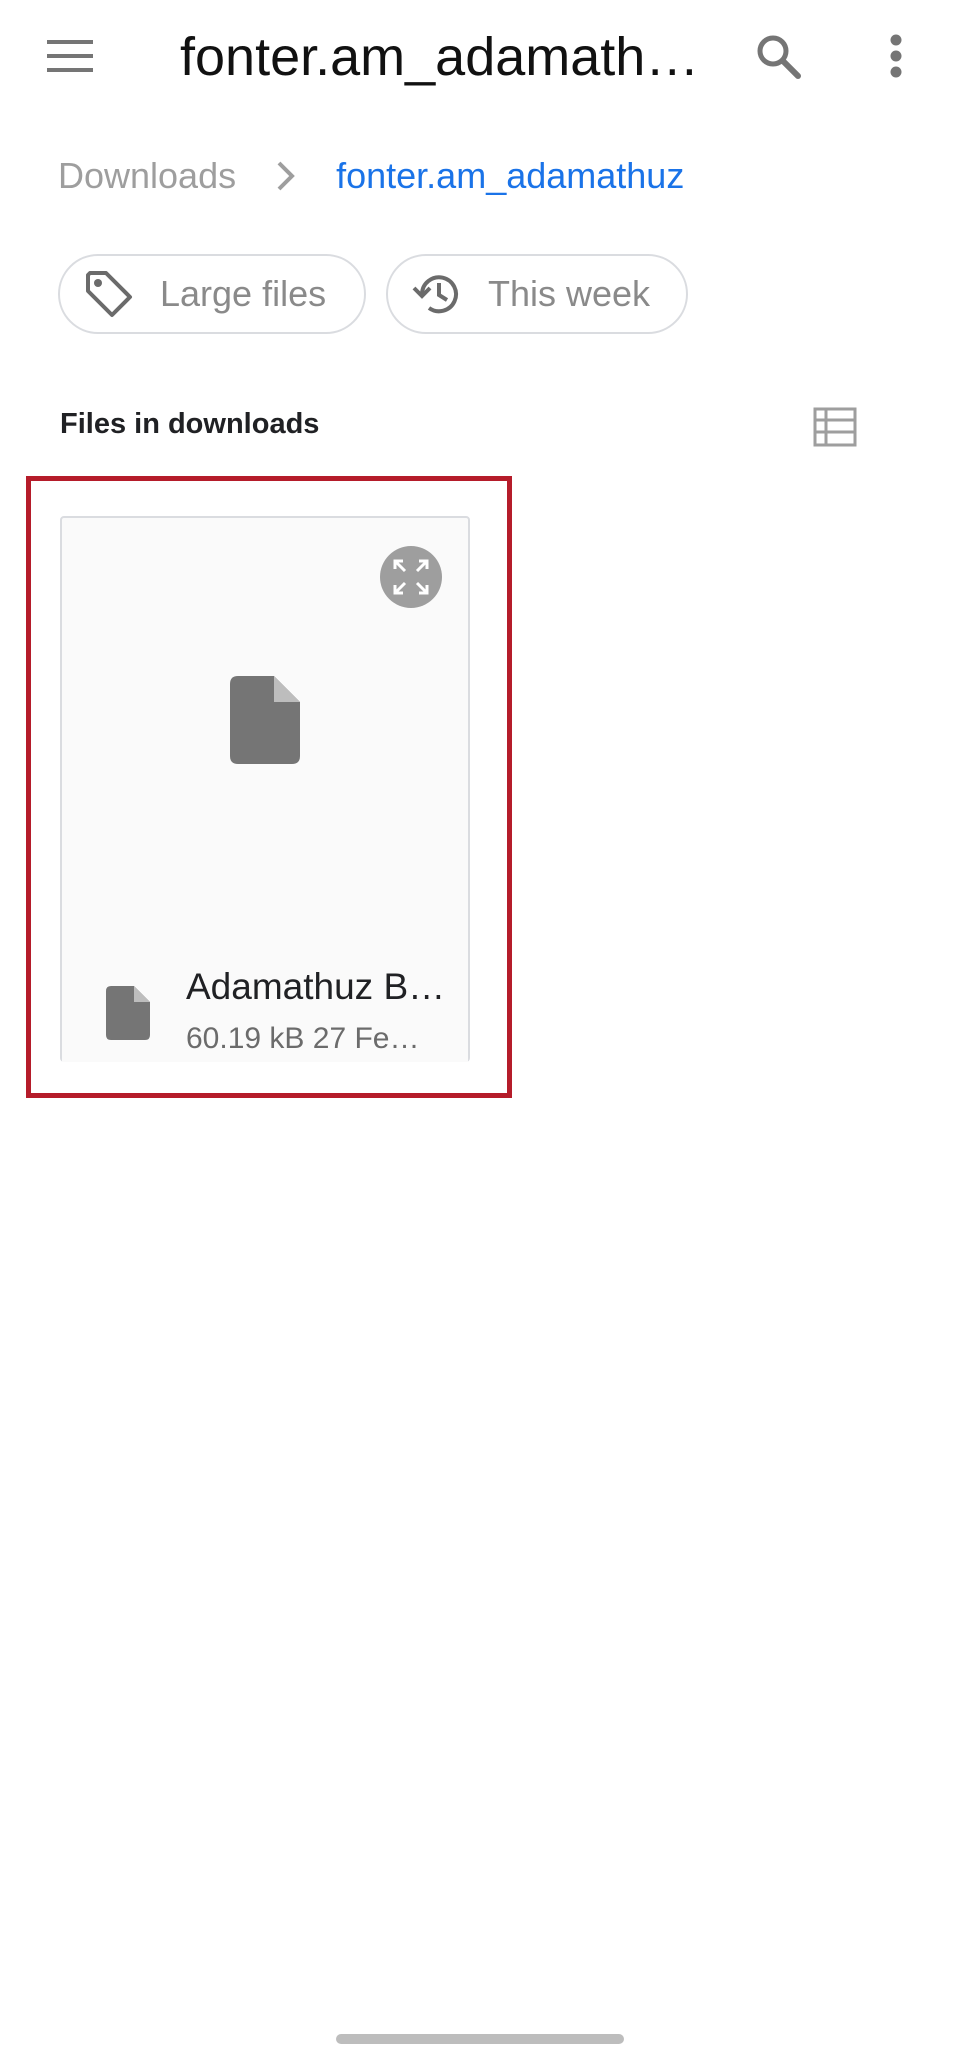  I want to click on this-week-label: This week, so click(569, 293).